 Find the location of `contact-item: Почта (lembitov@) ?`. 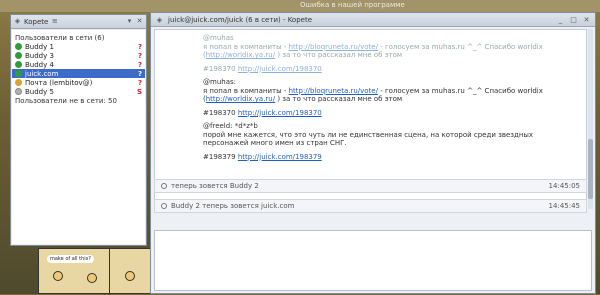

contact-item: Почта (lembitov@) ? is located at coordinates (78, 82).